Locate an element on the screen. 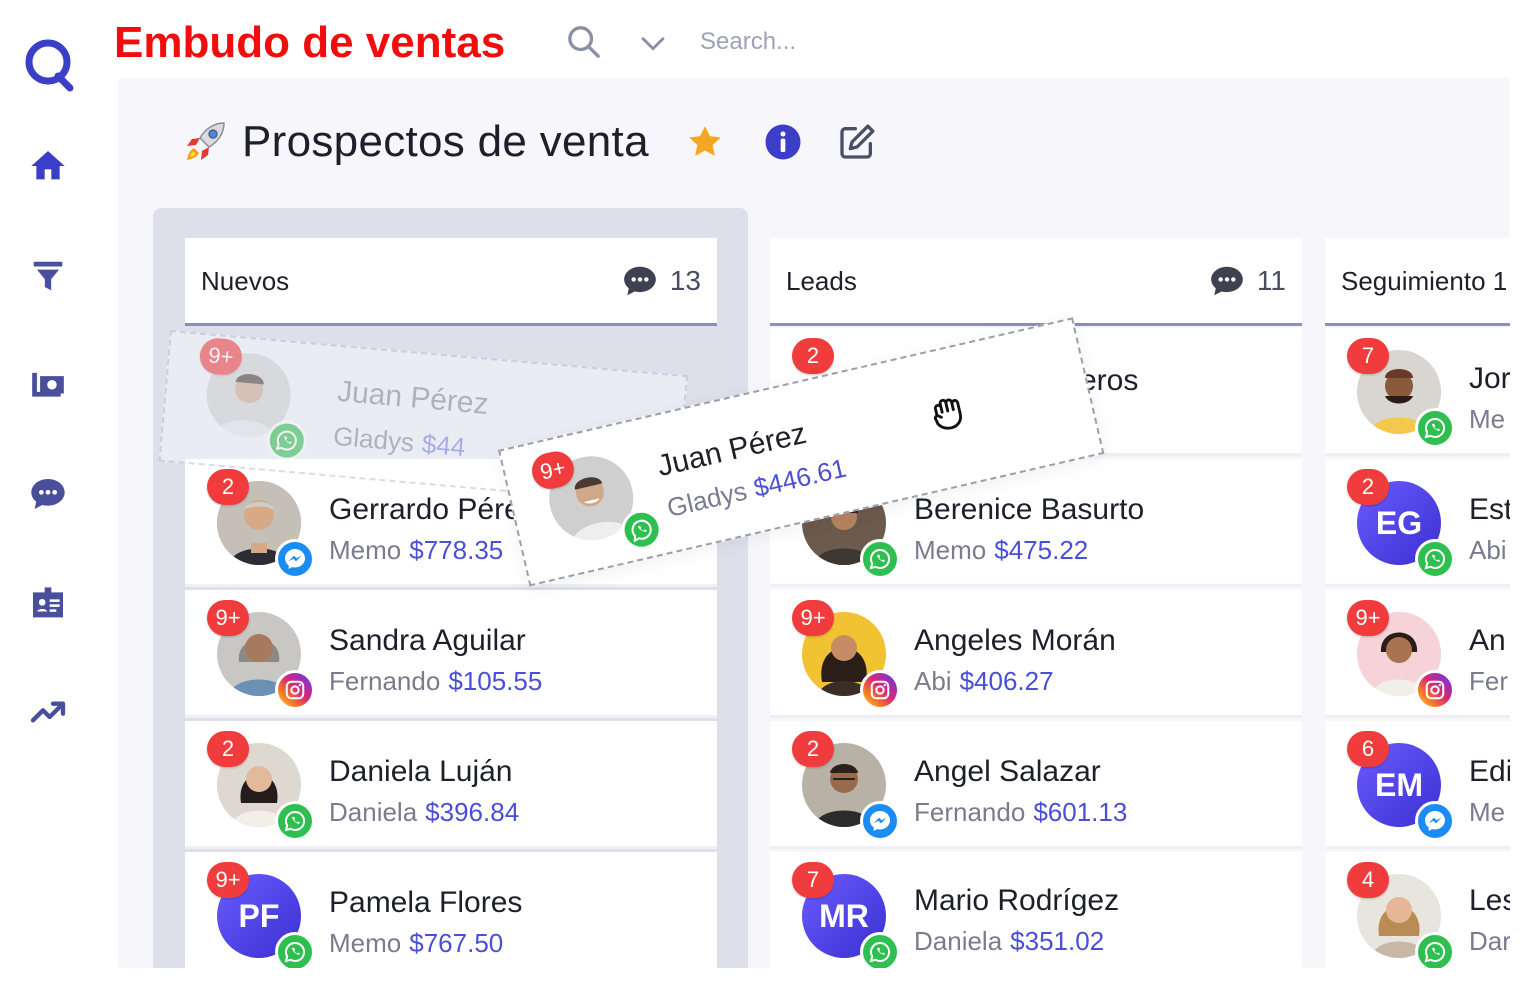 This screenshot has height=984, width=1525. favorite-button is located at coordinates (705, 142).